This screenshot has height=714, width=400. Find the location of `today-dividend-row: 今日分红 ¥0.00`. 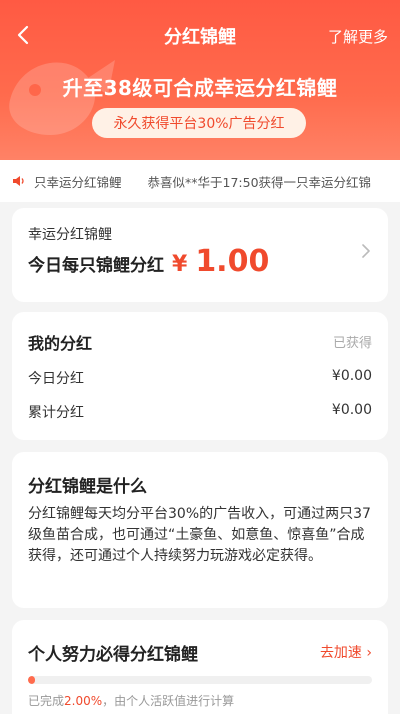

today-dividend-row: 今日分红 ¥0.00 is located at coordinates (200, 378).